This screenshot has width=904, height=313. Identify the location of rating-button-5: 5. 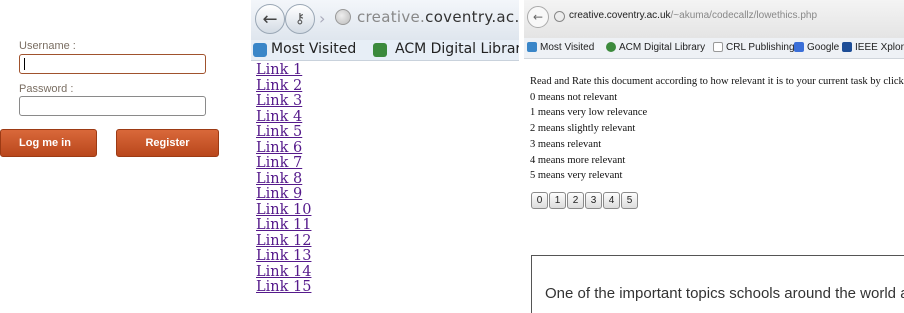
(629, 200).